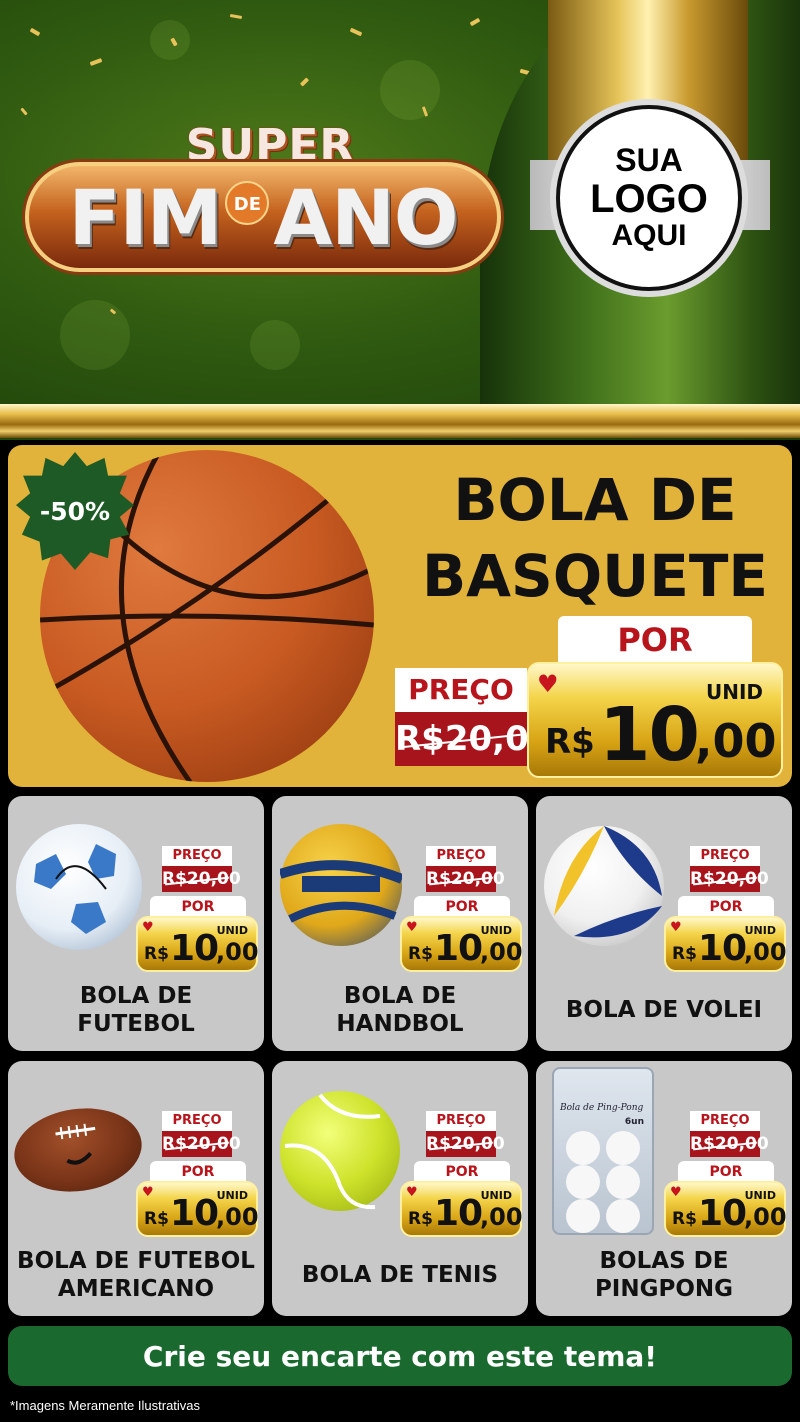  What do you see at coordinates (461, 690) in the screenshot?
I see `featured-preco-label: PREÇO` at bounding box center [461, 690].